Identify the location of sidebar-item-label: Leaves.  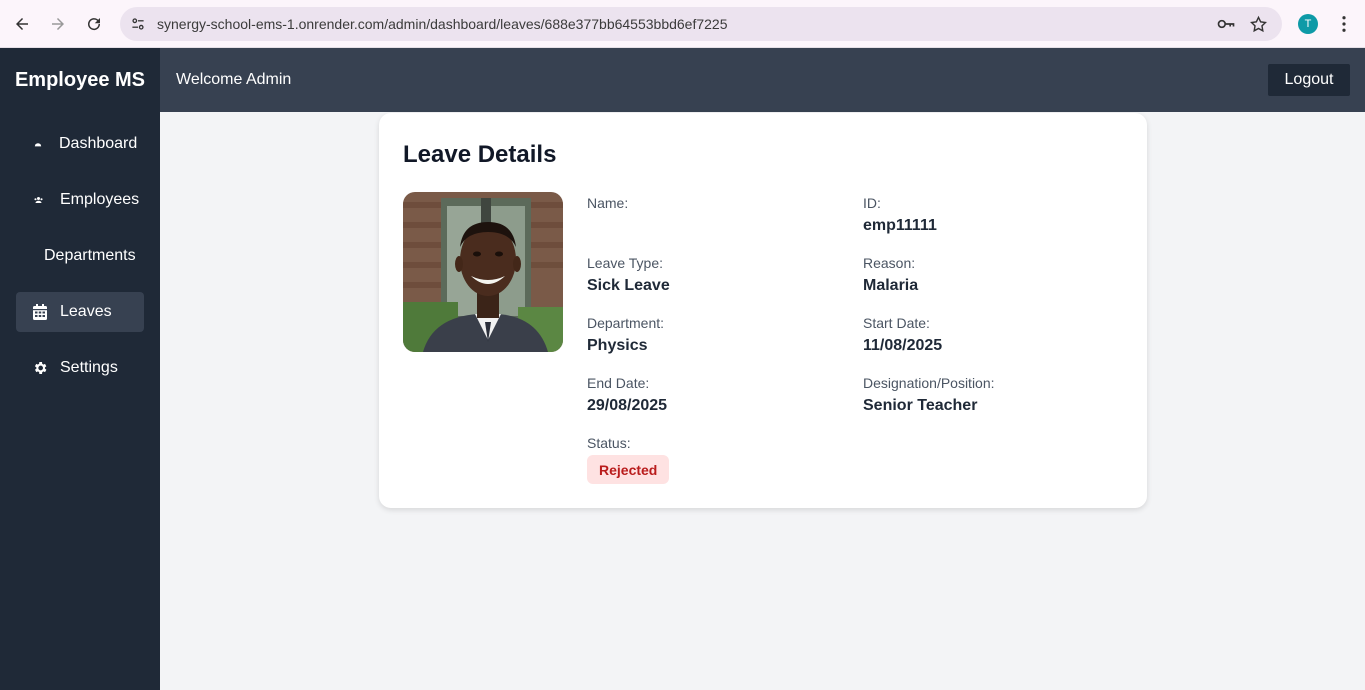
(86, 311).